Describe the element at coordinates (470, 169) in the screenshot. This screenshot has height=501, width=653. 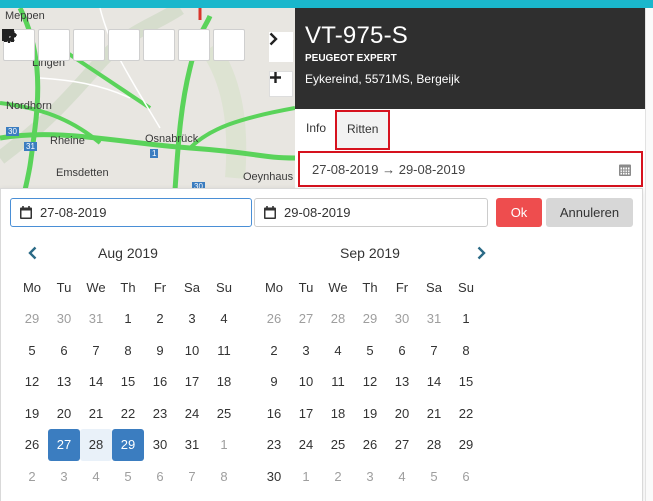
I see `date-range-field: 27-08-2019 → 29-08-2019` at that location.